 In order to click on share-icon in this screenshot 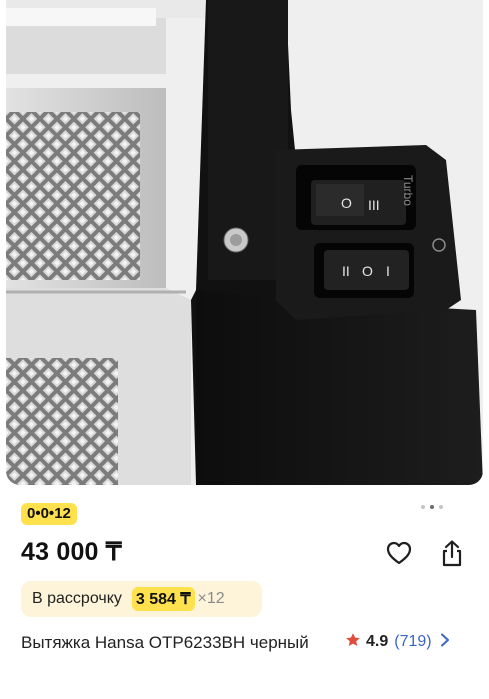, I will do `click(452, 553)`.